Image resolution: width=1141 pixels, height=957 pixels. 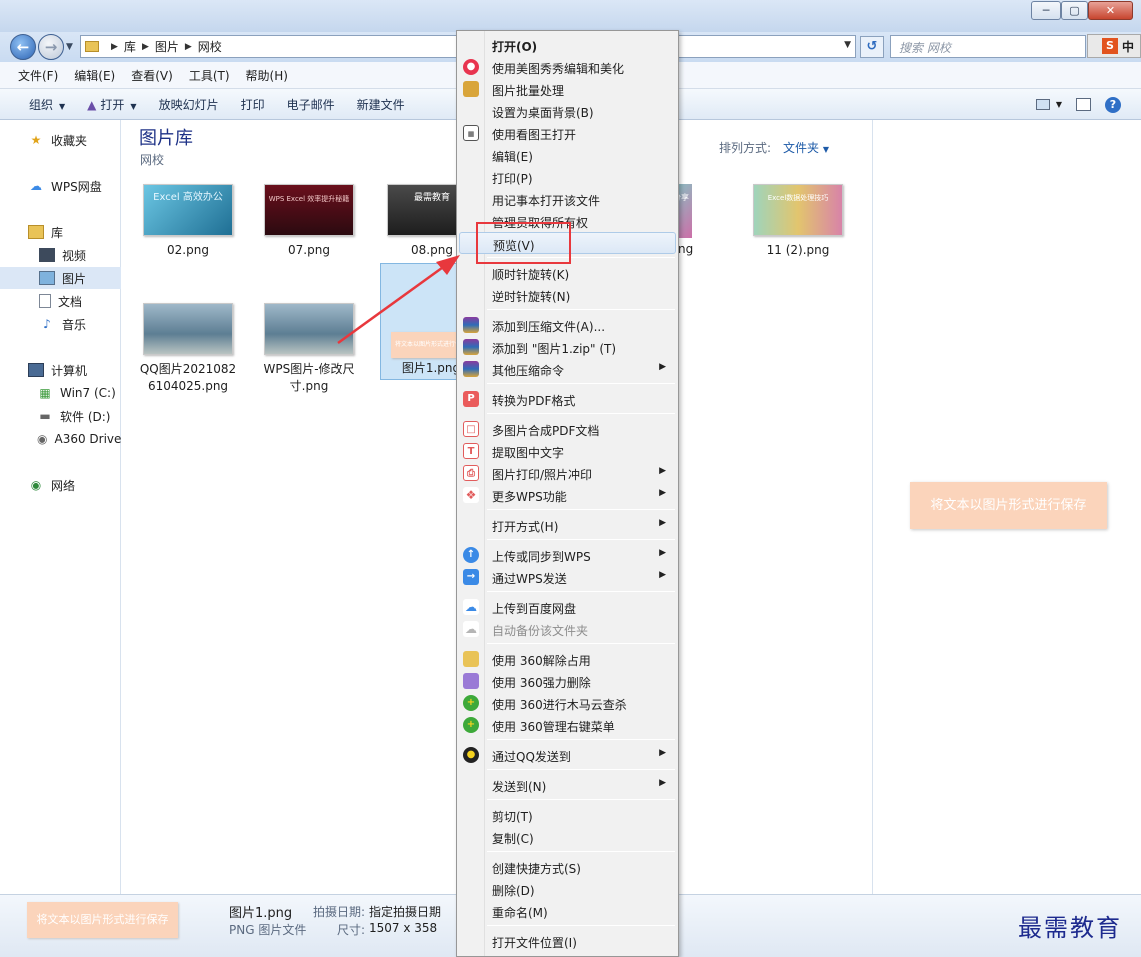 I want to click on menu-open: 打开(O), so click(x=567, y=45).